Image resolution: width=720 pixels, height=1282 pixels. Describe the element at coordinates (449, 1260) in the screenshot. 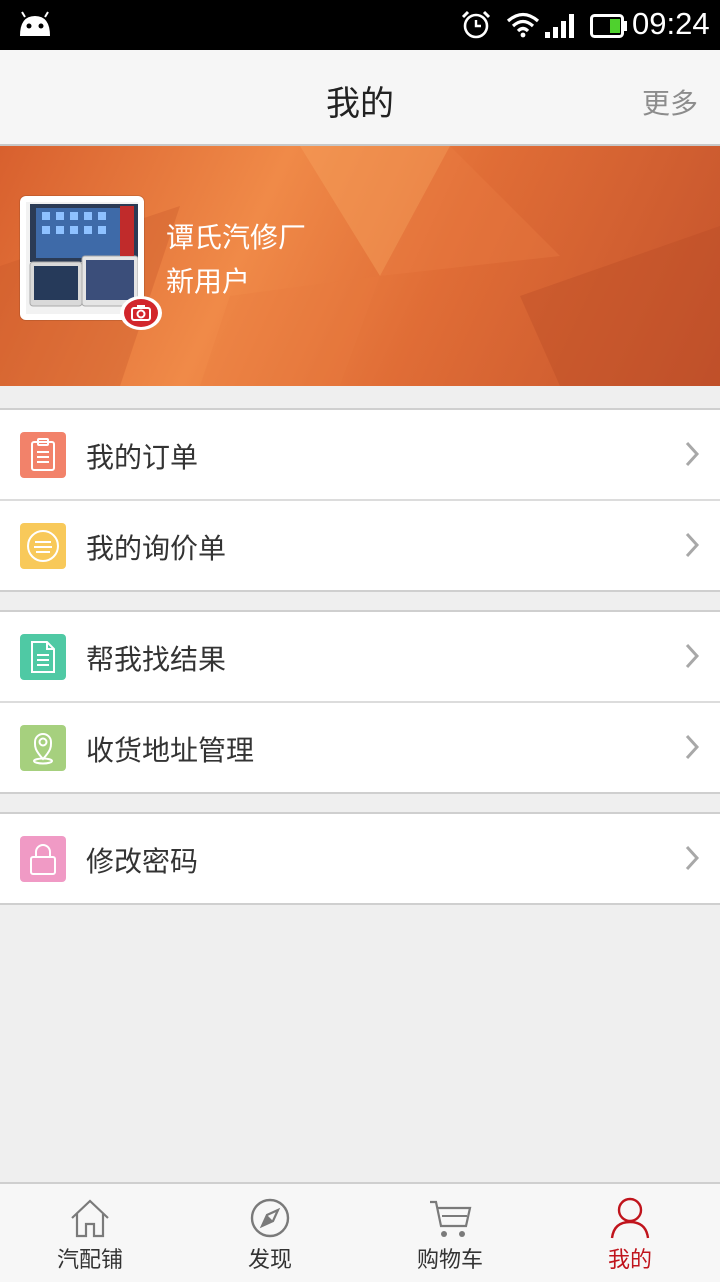

I see `tab-label: 购物车` at that location.